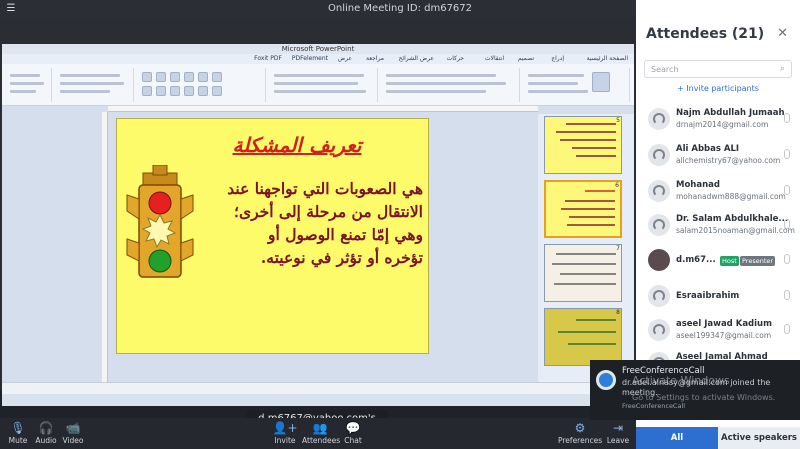 The width and height of the screenshot is (800, 449). Describe the element at coordinates (759, 438) in the screenshot. I see `tab-active-speakers: Active speakers` at that location.